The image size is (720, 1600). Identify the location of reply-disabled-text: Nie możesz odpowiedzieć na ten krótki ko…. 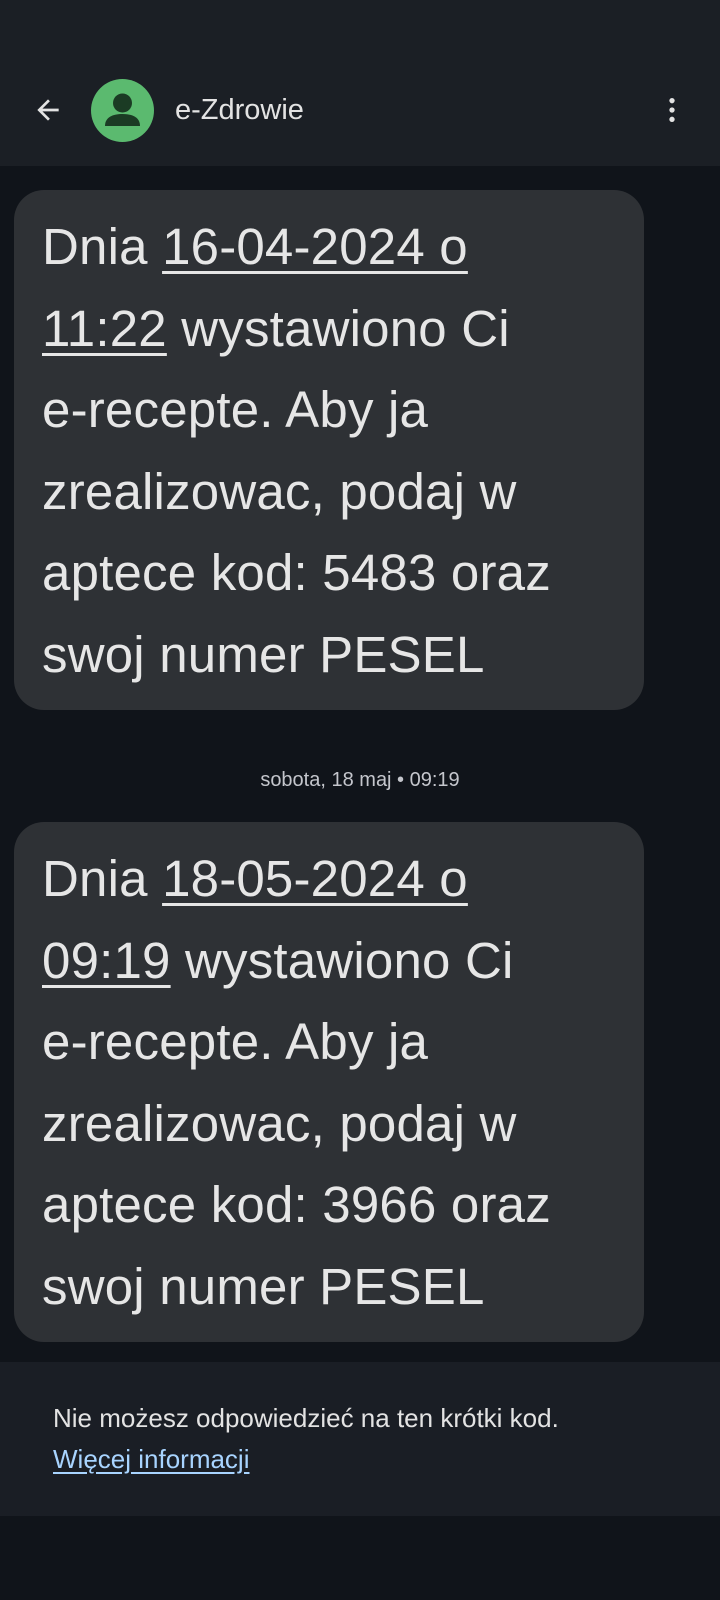
(306, 1418).